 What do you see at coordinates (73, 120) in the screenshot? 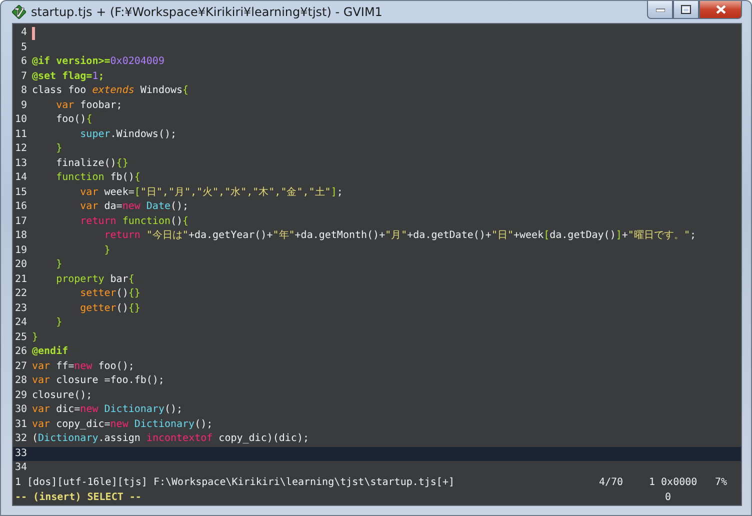
I see `code-text: foo(){` at bounding box center [73, 120].